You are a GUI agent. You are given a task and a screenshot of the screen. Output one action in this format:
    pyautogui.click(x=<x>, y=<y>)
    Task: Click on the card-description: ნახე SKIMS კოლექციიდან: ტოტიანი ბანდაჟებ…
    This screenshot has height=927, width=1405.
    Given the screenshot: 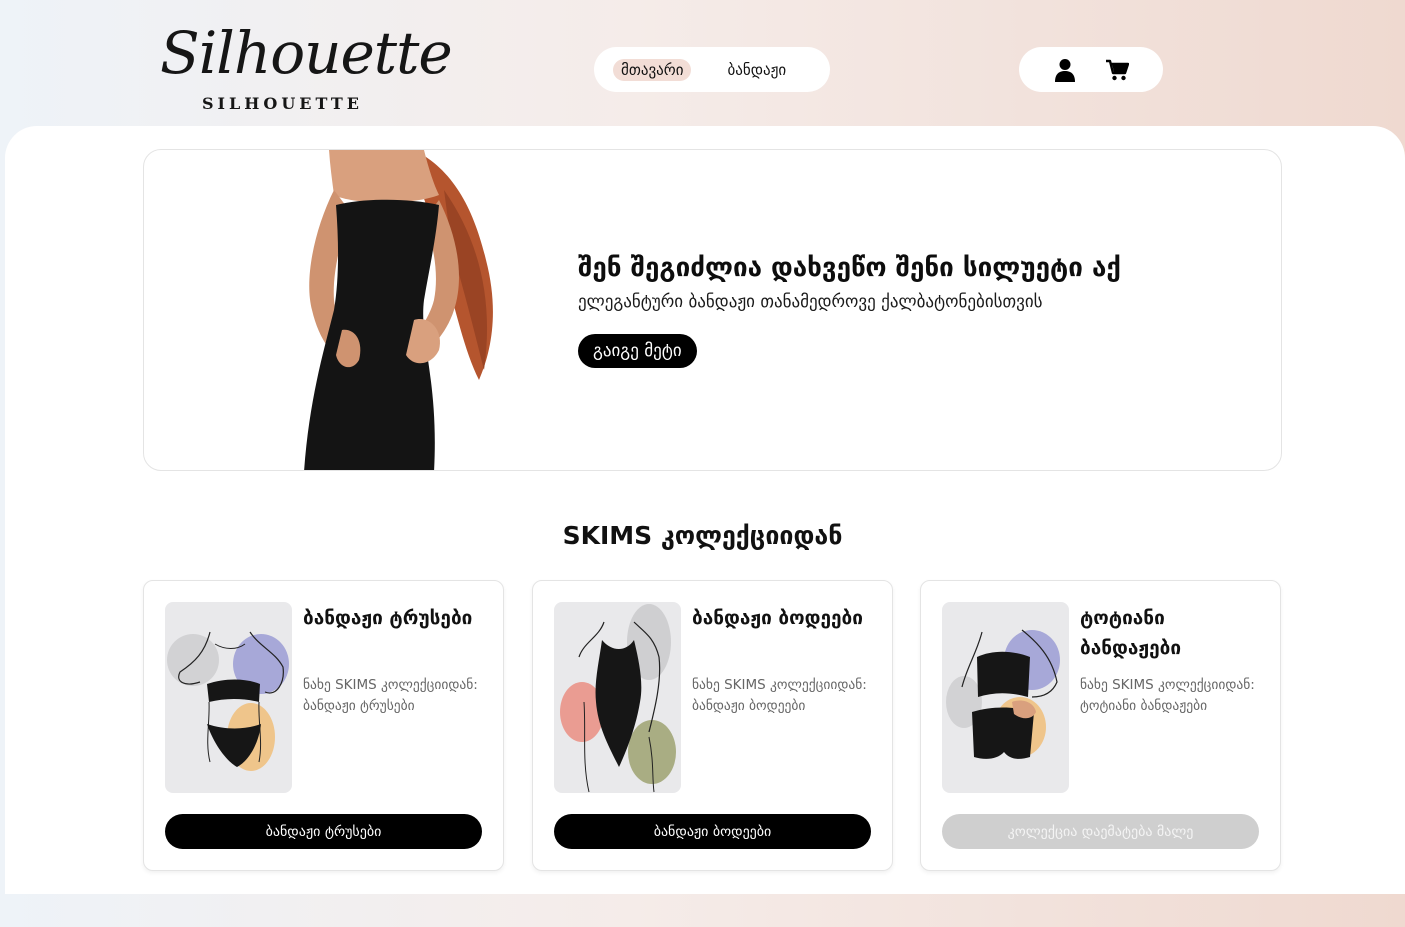 What is the action you would take?
    pyautogui.click(x=1167, y=695)
    